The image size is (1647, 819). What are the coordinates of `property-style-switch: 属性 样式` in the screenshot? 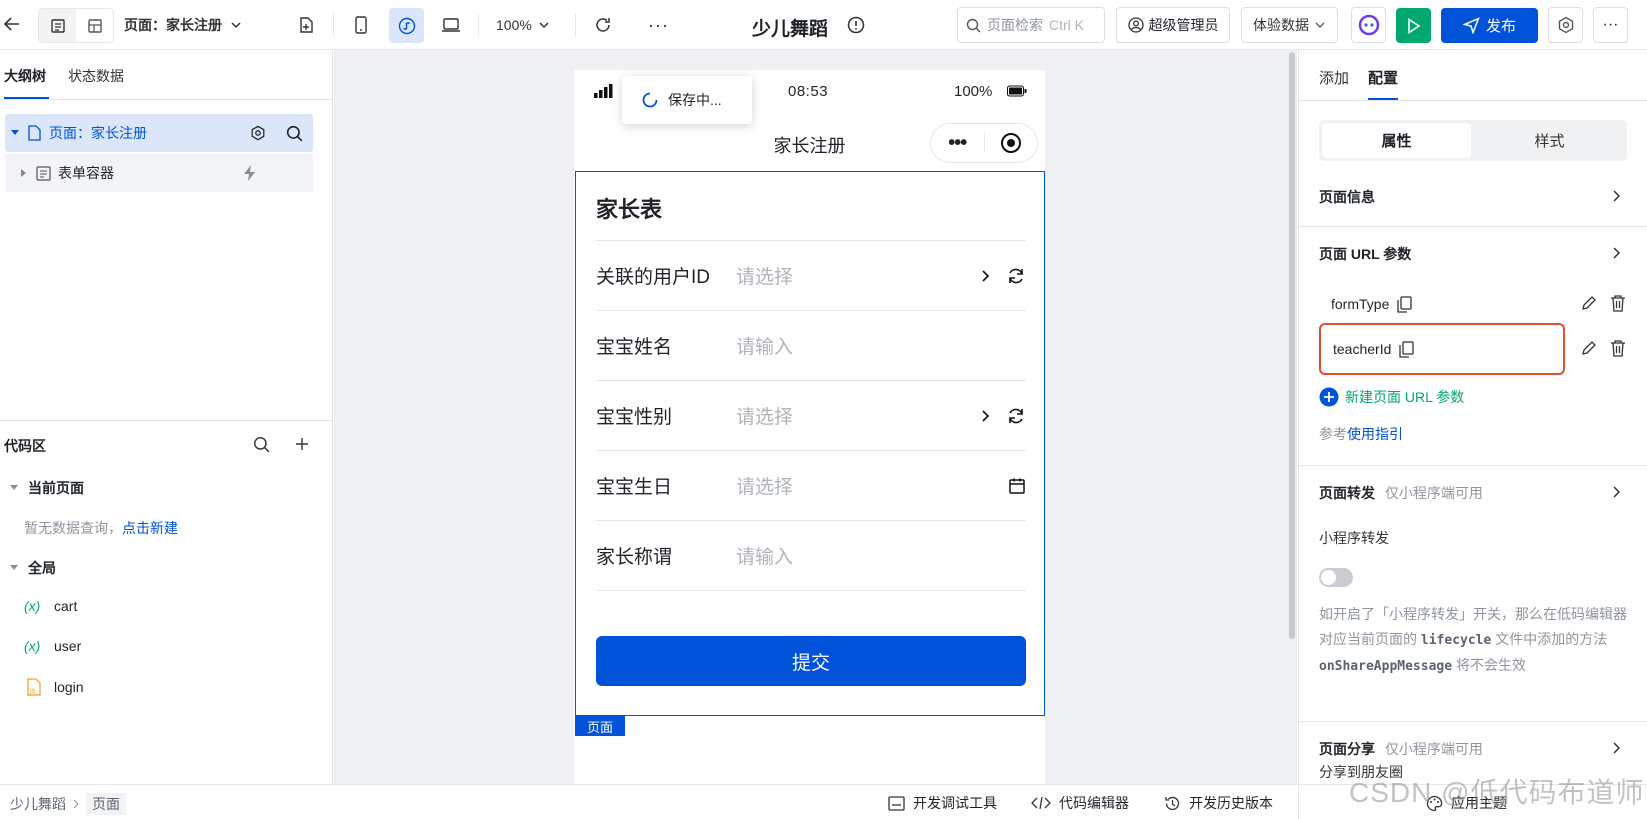 It's located at (1473, 140).